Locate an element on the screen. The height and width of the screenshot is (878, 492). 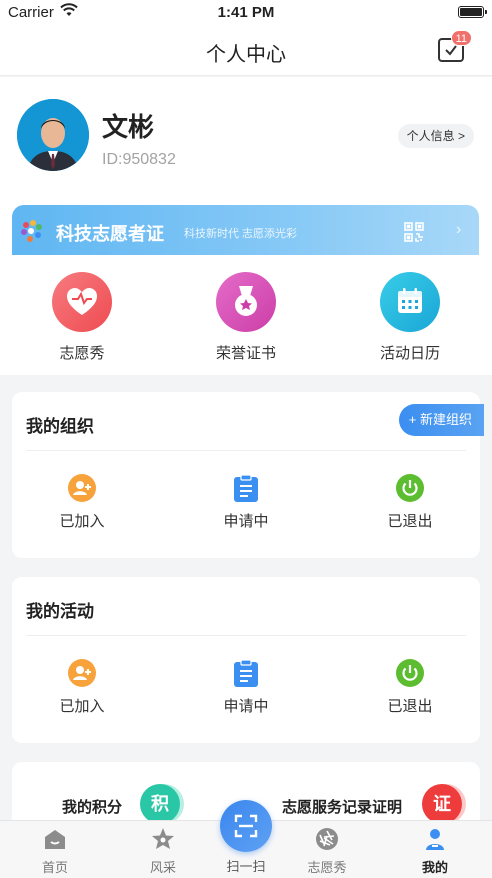
heart-icon is located at coordinates (82, 302).